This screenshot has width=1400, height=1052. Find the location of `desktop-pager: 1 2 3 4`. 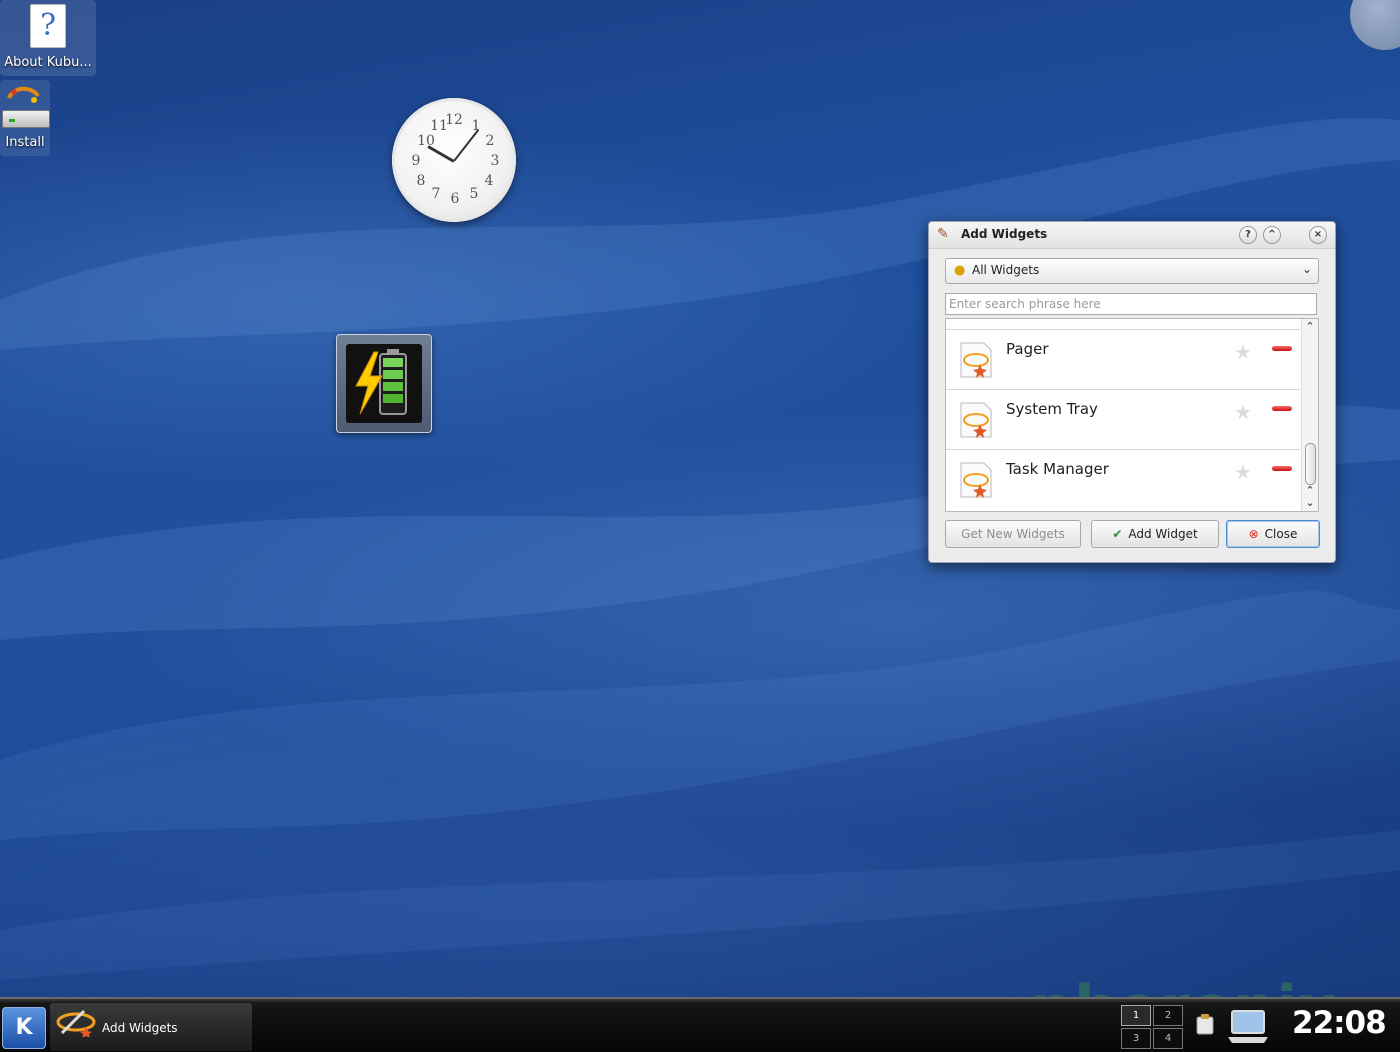

desktop-pager: 1 2 3 4 is located at coordinates (1153, 1026).